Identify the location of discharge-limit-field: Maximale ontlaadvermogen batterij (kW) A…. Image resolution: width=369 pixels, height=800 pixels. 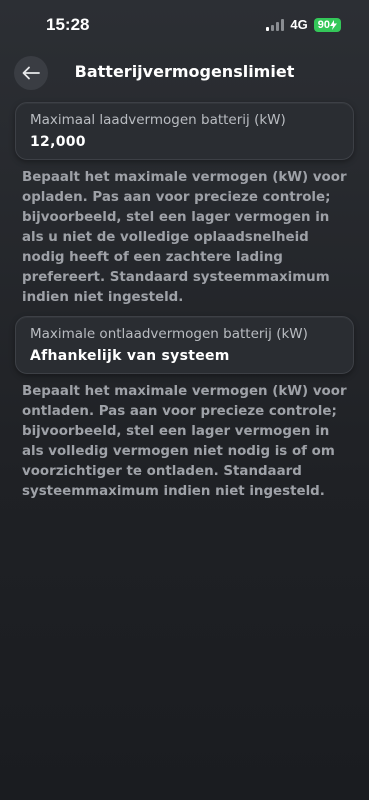
(184, 345).